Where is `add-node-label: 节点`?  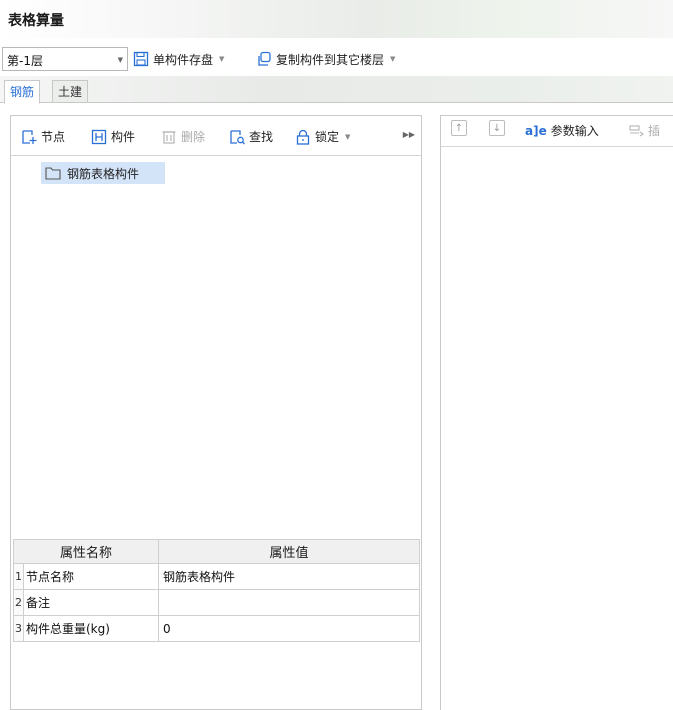 add-node-label: 节点 is located at coordinates (53, 137).